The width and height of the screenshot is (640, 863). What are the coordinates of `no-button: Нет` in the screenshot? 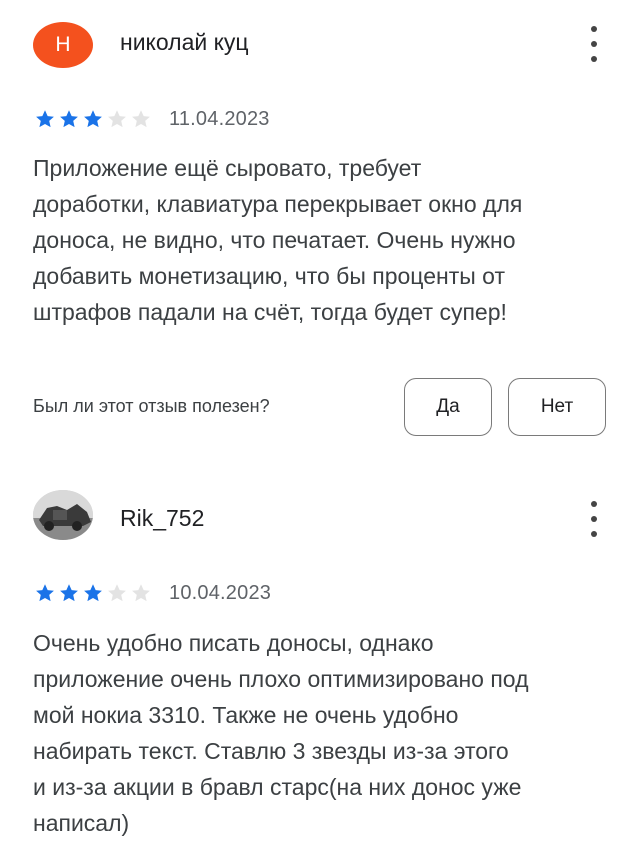 It's located at (557, 407).